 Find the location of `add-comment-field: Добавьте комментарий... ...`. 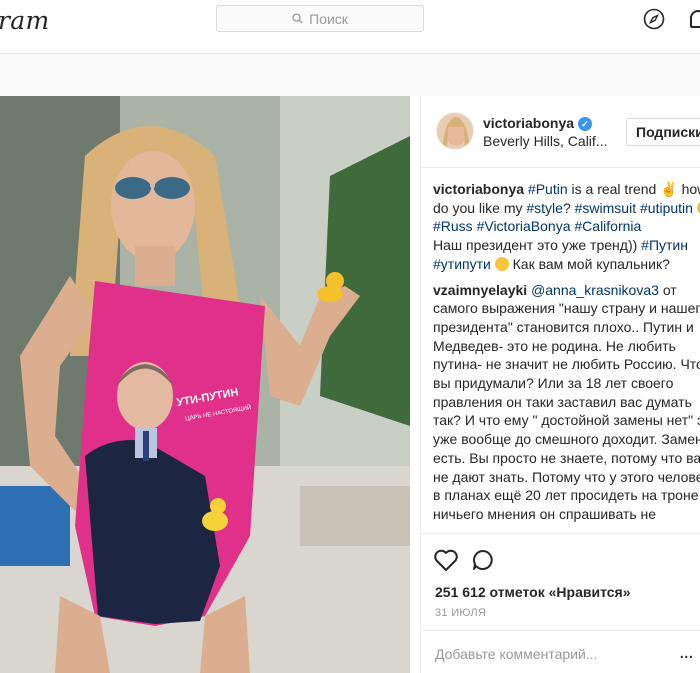

add-comment-field: Добавьте комментарий... ... is located at coordinates (560, 651).